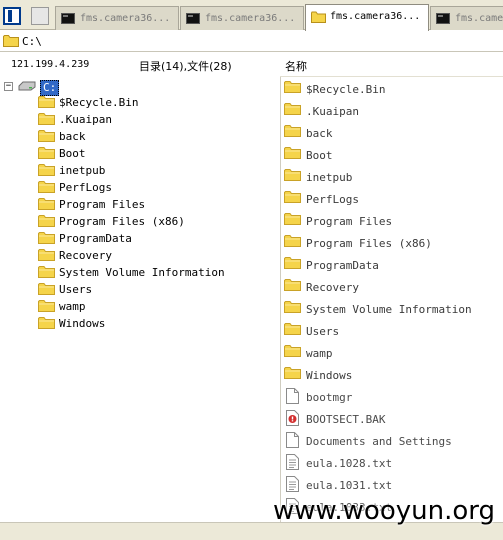  What do you see at coordinates (369, 243) in the screenshot?
I see `list-item-label: Program Files (x86)` at bounding box center [369, 243].